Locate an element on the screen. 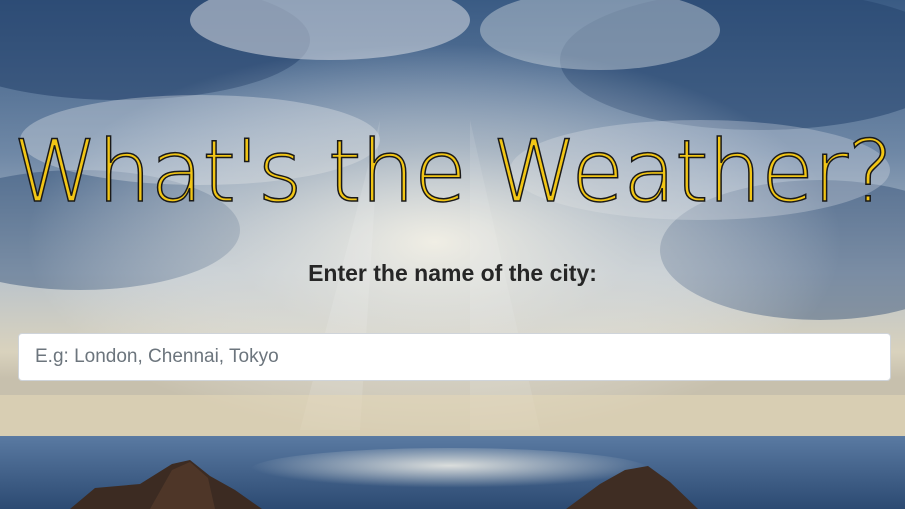 The height and width of the screenshot is (509, 905). city-prompt-label: Enter the name of the city: is located at coordinates (452, 273).